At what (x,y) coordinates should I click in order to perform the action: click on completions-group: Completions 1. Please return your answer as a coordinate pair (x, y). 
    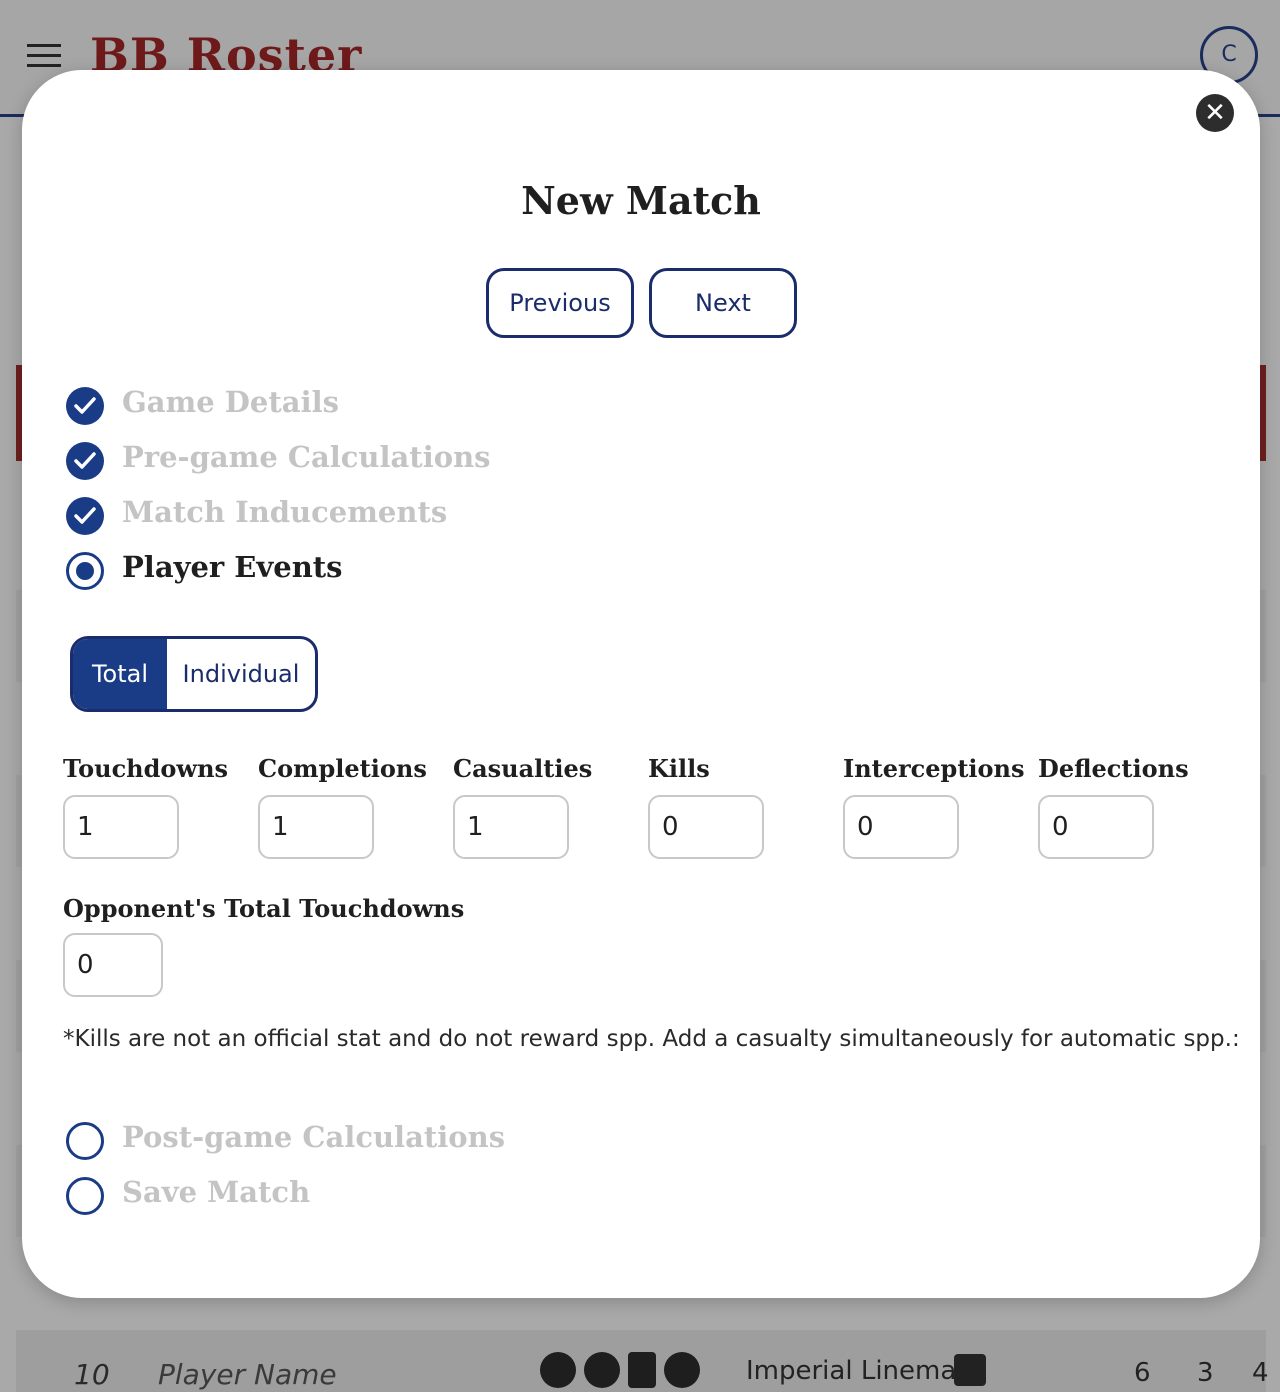
    Looking at the image, I should click on (348, 806).